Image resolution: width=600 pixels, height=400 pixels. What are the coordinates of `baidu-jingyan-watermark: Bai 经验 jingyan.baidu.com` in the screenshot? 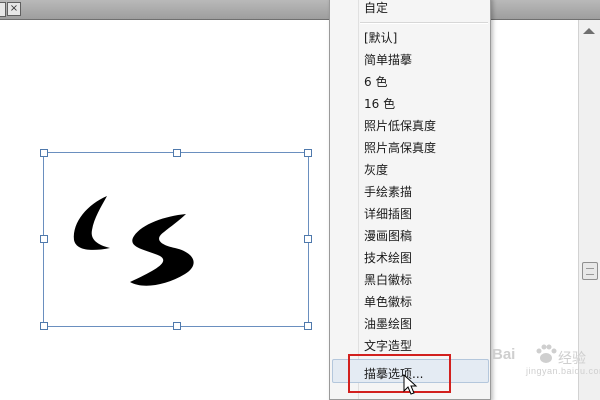 It's located at (546, 360).